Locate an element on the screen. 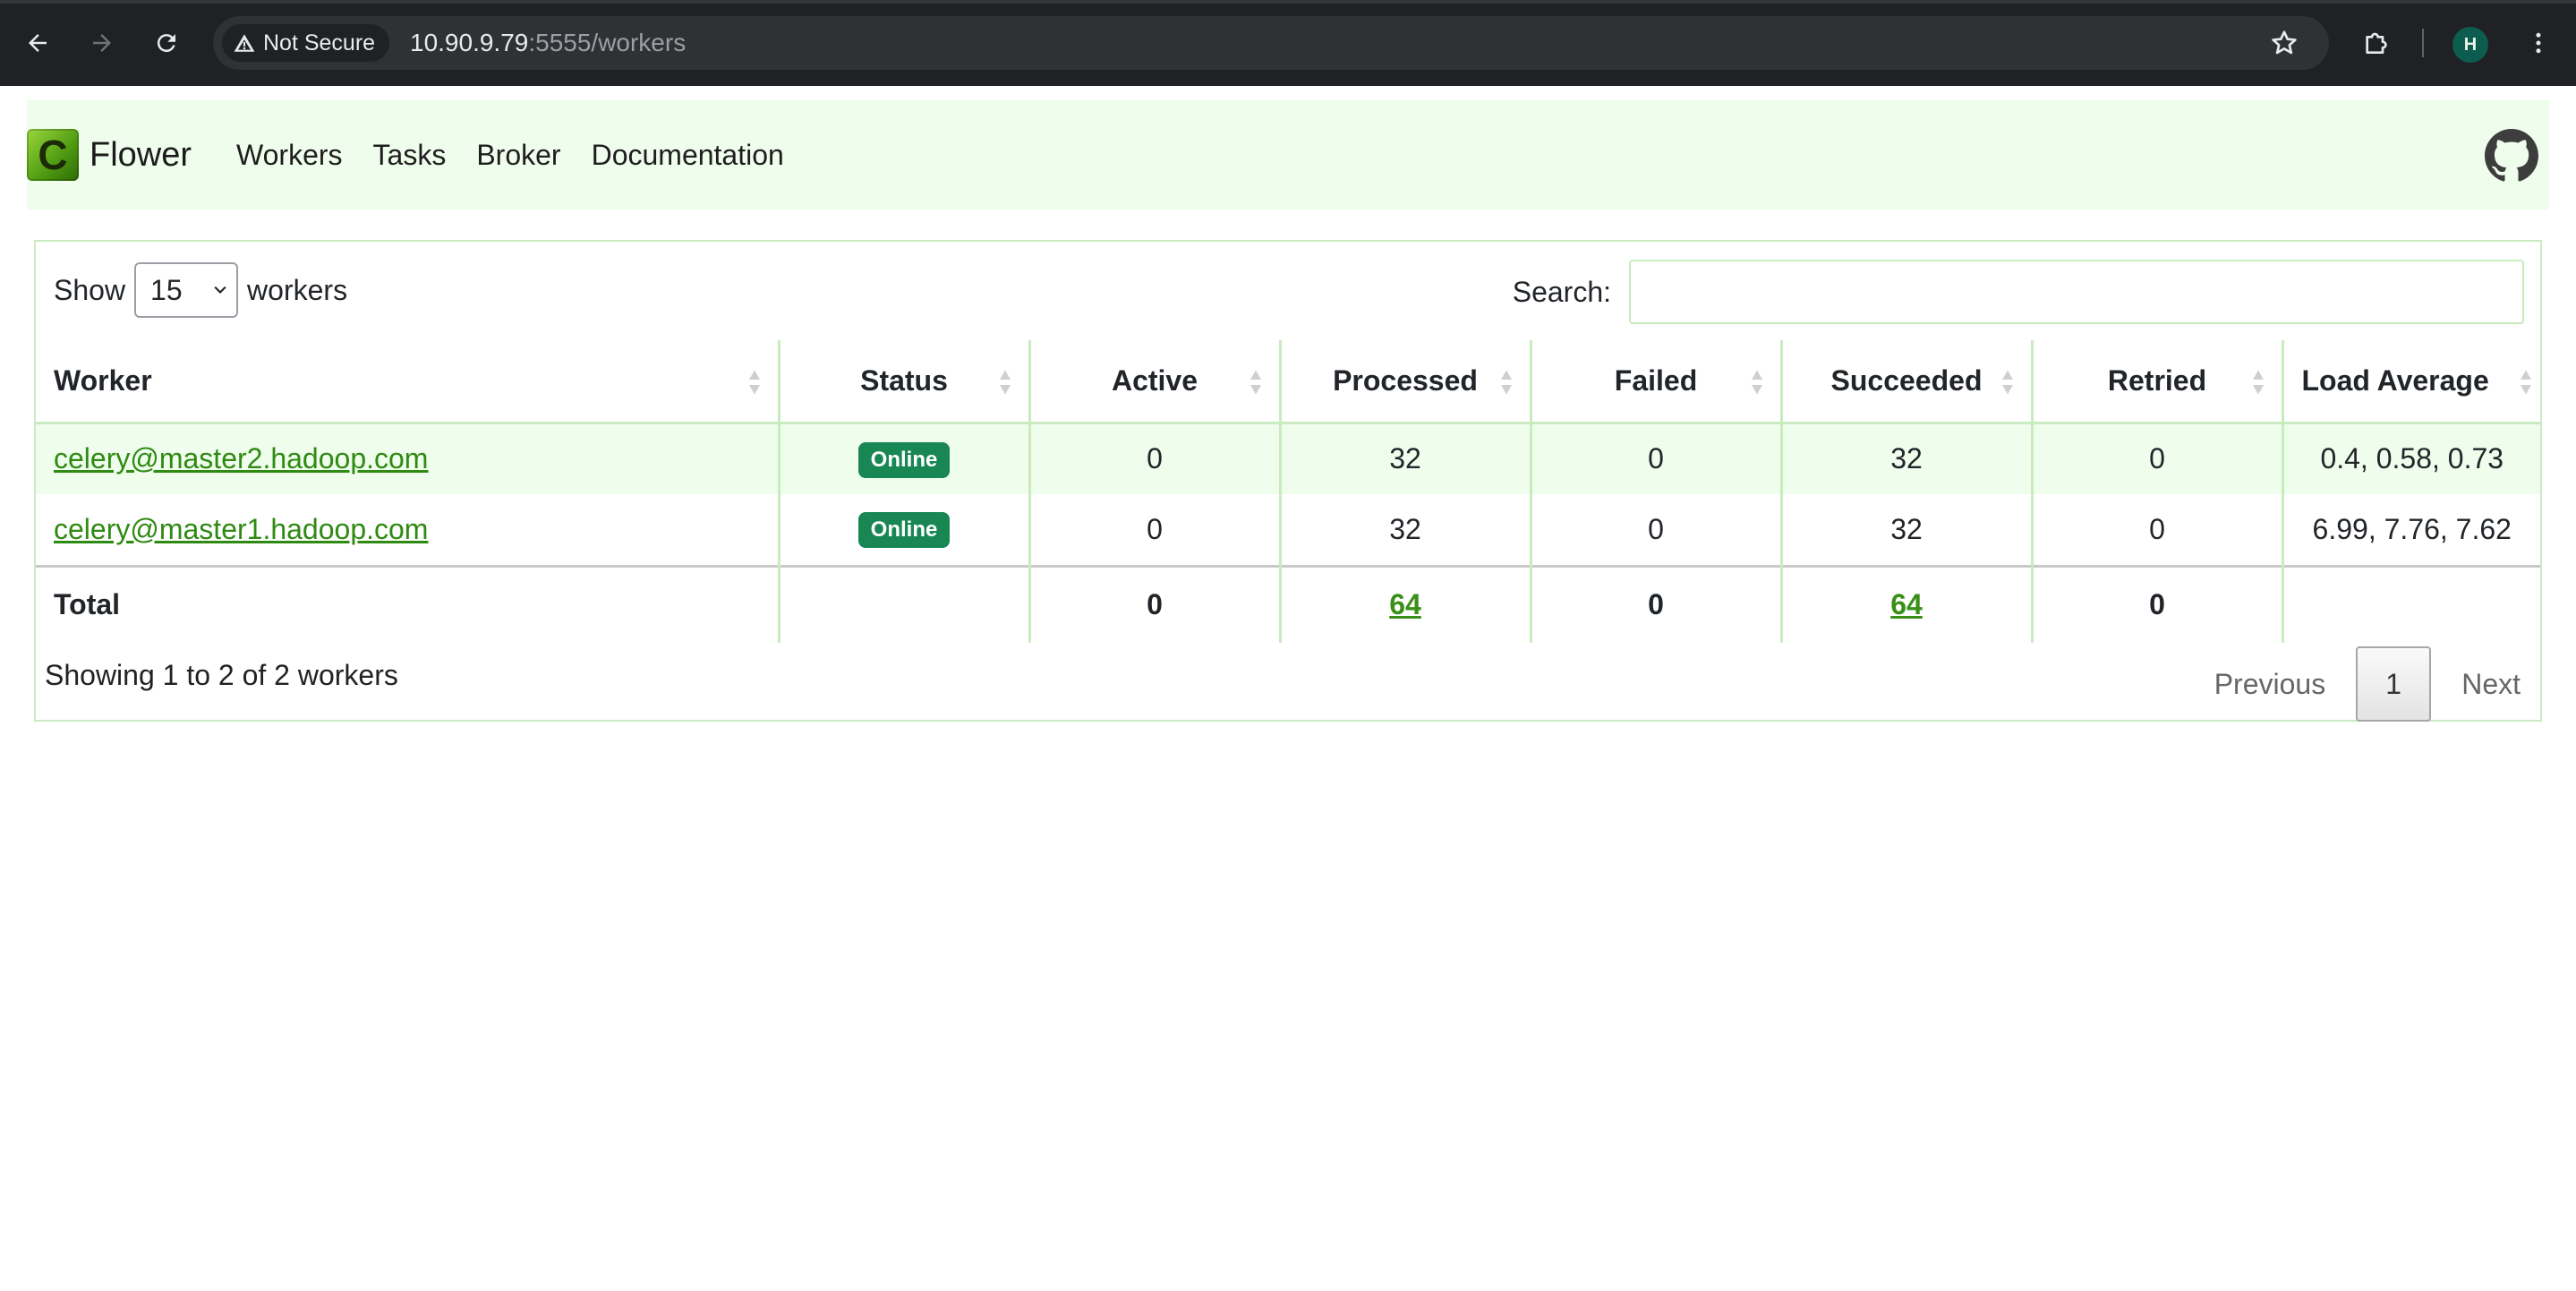 This screenshot has width=2576, height=1291. total-processed-cell: 64 is located at coordinates (1404, 603).